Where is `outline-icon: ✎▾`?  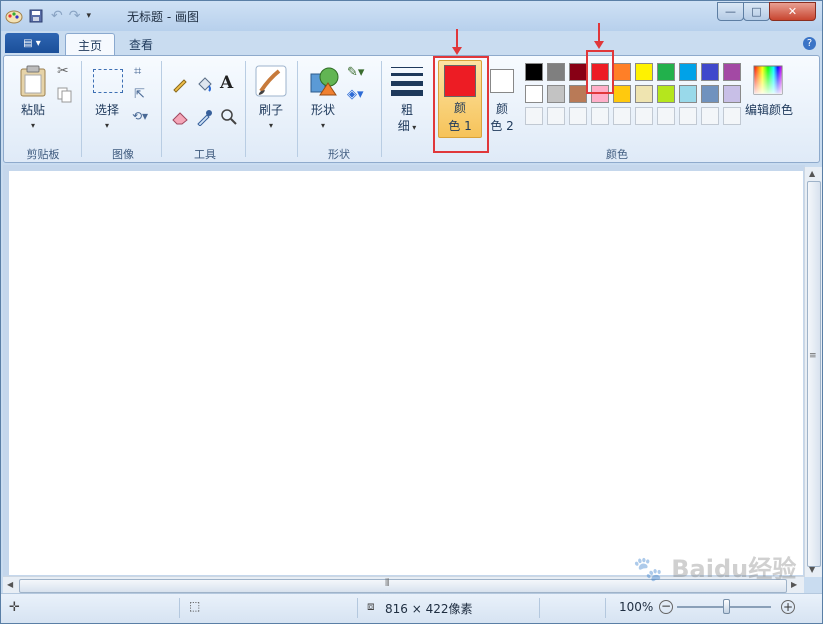
outline-icon: ✎▾ is located at coordinates (355, 72).